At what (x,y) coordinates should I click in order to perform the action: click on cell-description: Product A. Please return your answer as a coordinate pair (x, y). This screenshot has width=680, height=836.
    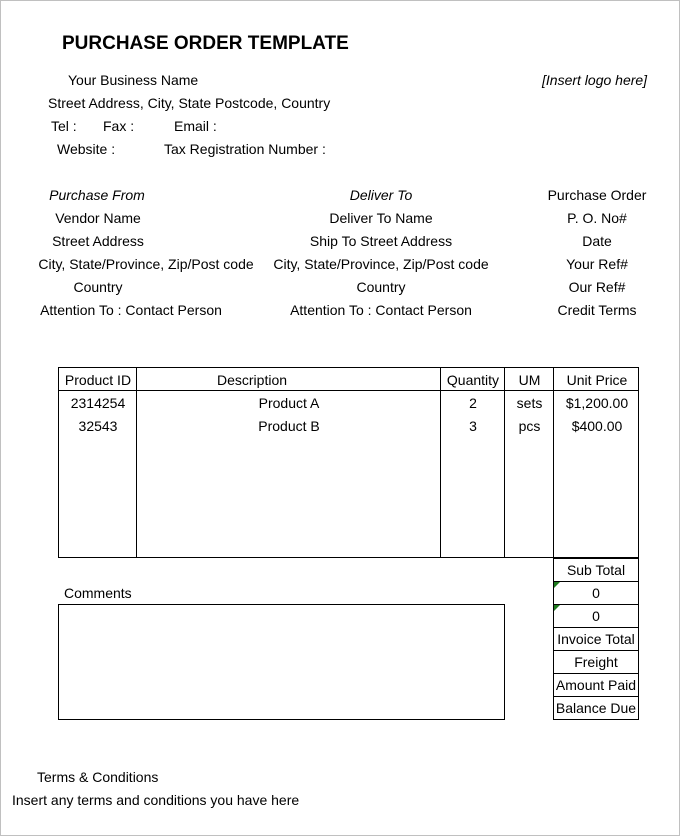
    Looking at the image, I should click on (289, 403).